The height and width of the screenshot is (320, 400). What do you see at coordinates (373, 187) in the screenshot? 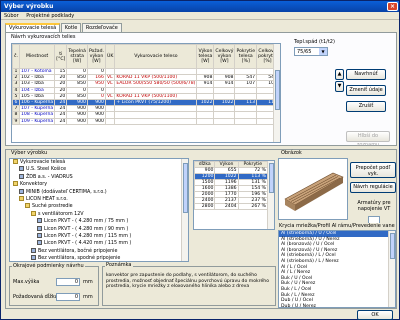
I see `regulation-button: Návrh regulácie` at bounding box center [373, 187].